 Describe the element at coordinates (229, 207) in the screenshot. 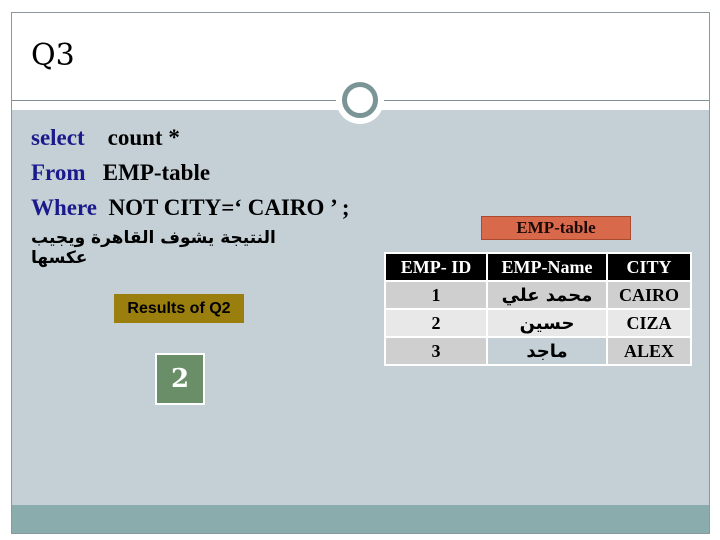

I see `sql-where-condition: NOT CITY=‘ CAIRO ’ ;` at that location.